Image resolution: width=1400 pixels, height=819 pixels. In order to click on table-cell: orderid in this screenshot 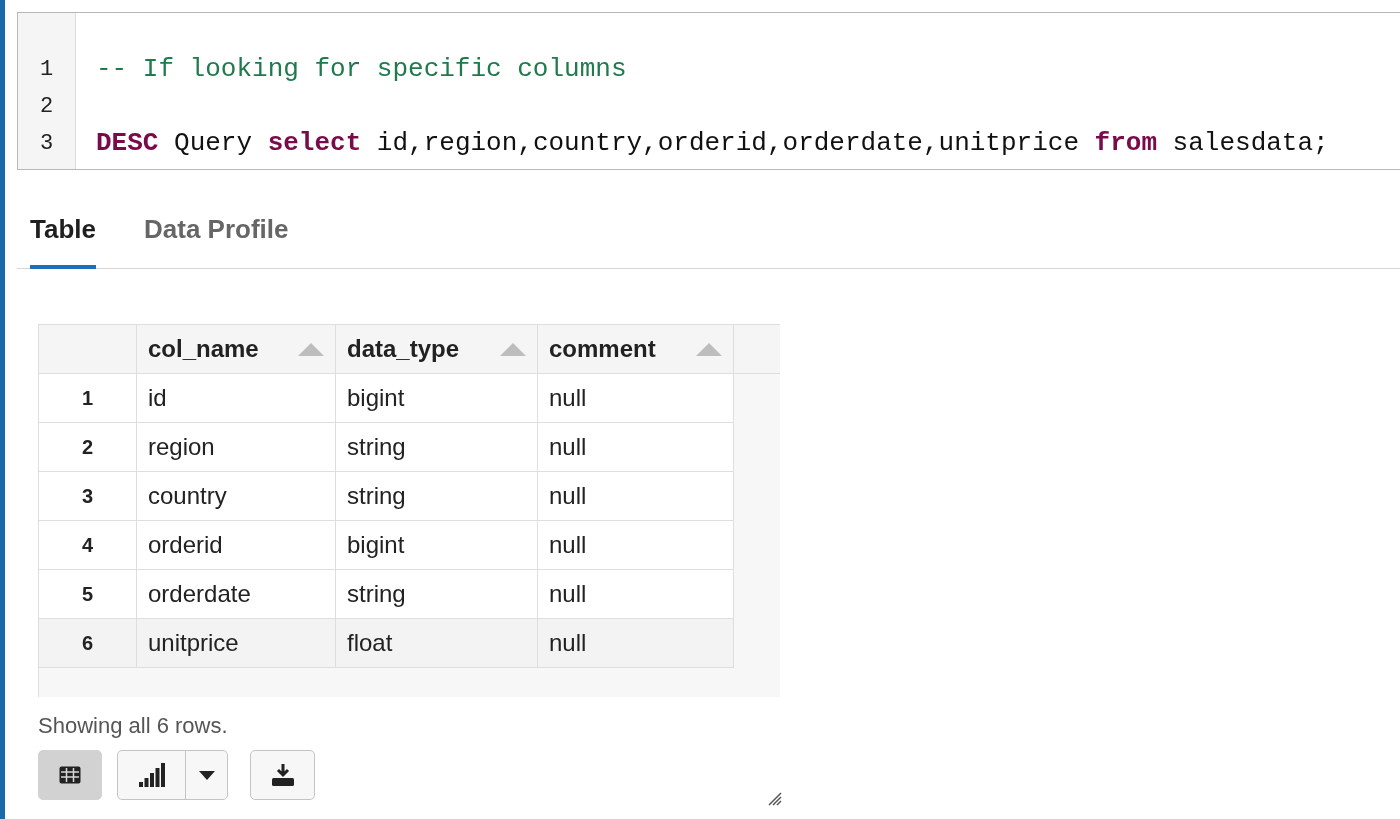, I will do `click(236, 545)`.